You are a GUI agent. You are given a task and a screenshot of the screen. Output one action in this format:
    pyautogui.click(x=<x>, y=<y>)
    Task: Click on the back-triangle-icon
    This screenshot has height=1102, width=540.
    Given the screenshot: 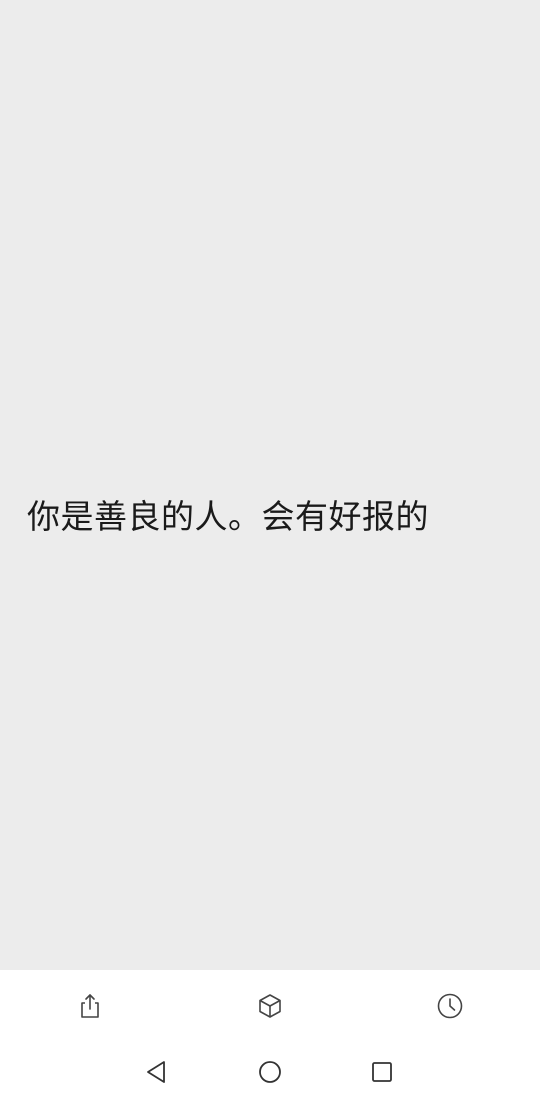 What is the action you would take?
    pyautogui.click(x=156, y=1072)
    